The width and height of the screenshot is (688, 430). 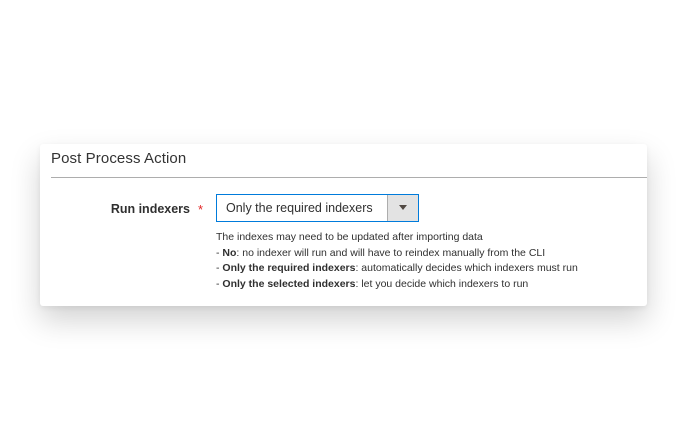 I want to click on section-title: Post Process Action, so click(x=119, y=158).